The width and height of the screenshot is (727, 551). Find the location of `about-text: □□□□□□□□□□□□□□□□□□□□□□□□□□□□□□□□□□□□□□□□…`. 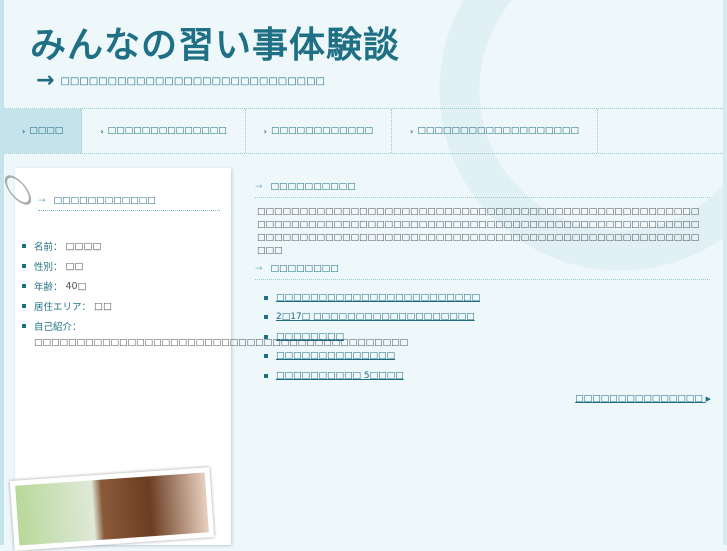

about-text: □□□□□□□□□□□□□□□□□□□□□□□□□□□□□□□□□□□□□□□□… is located at coordinates (478, 231).